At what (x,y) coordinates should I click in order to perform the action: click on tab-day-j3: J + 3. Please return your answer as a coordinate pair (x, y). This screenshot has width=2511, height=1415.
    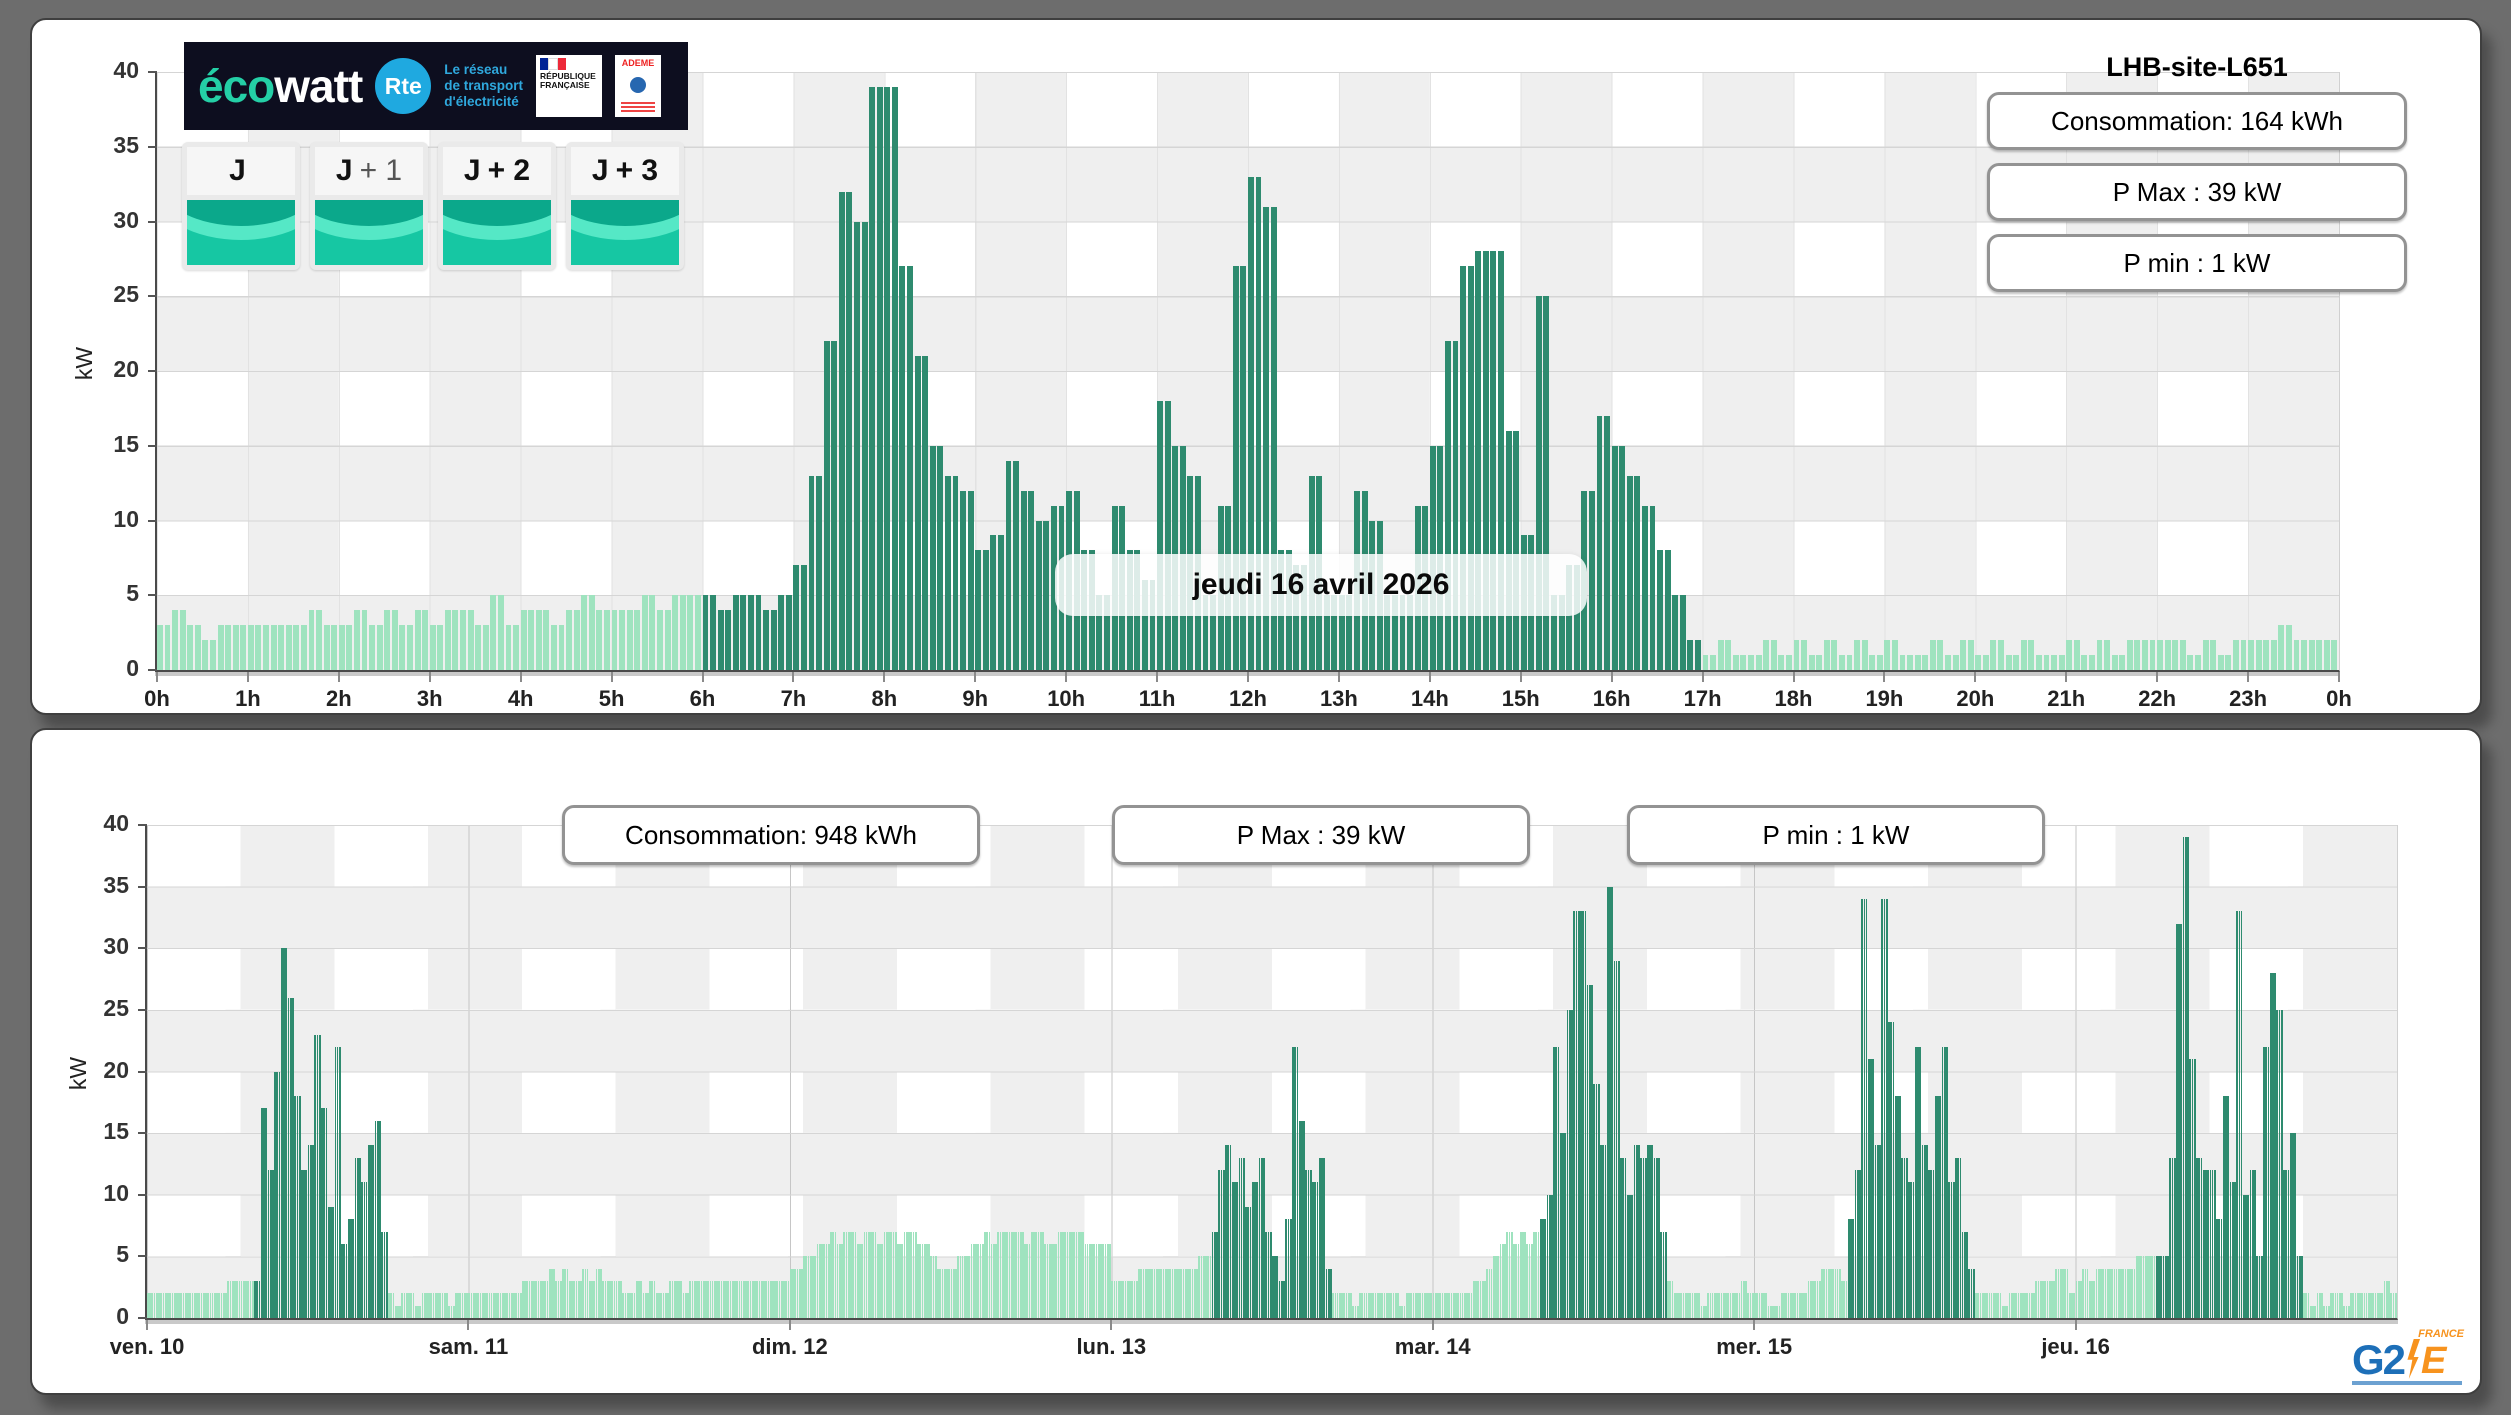
    Looking at the image, I should click on (625, 206).